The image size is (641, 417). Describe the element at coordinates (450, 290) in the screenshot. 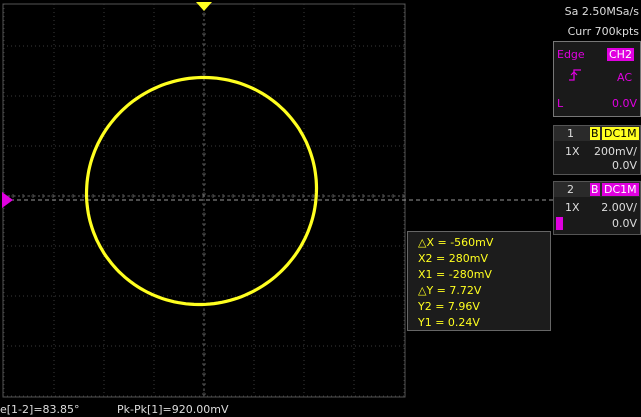

I see `cursor-delta-y: △Y = 7.72V` at that location.